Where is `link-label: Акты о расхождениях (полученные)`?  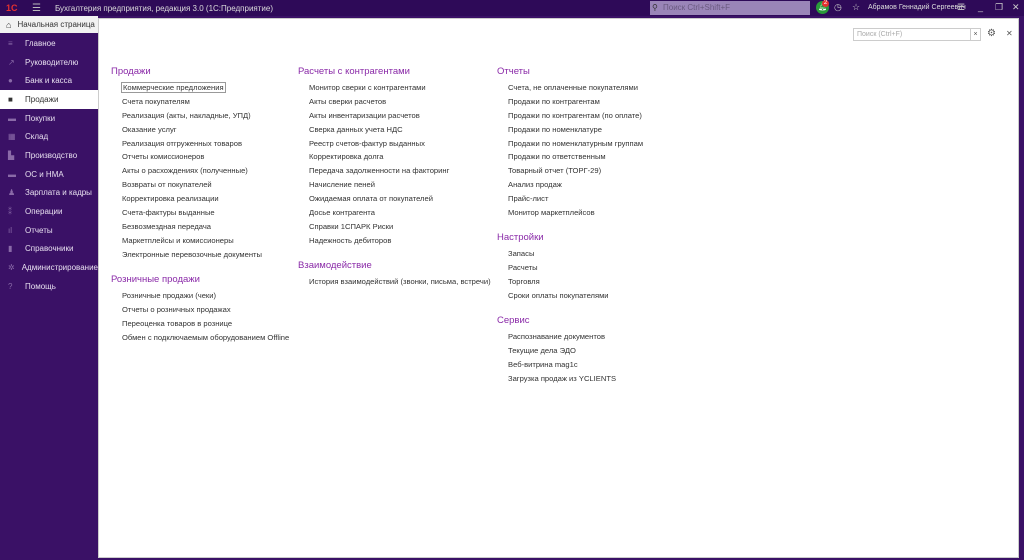 link-label: Акты о расхождениях (полученные) is located at coordinates (185, 170).